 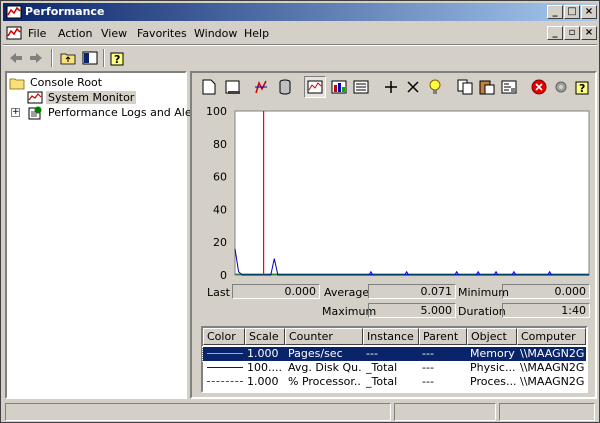 What do you see at coordinates (90, 58) in the screenshot?
I see `show-hide-tree-icon` at bounding box center [90, 58].